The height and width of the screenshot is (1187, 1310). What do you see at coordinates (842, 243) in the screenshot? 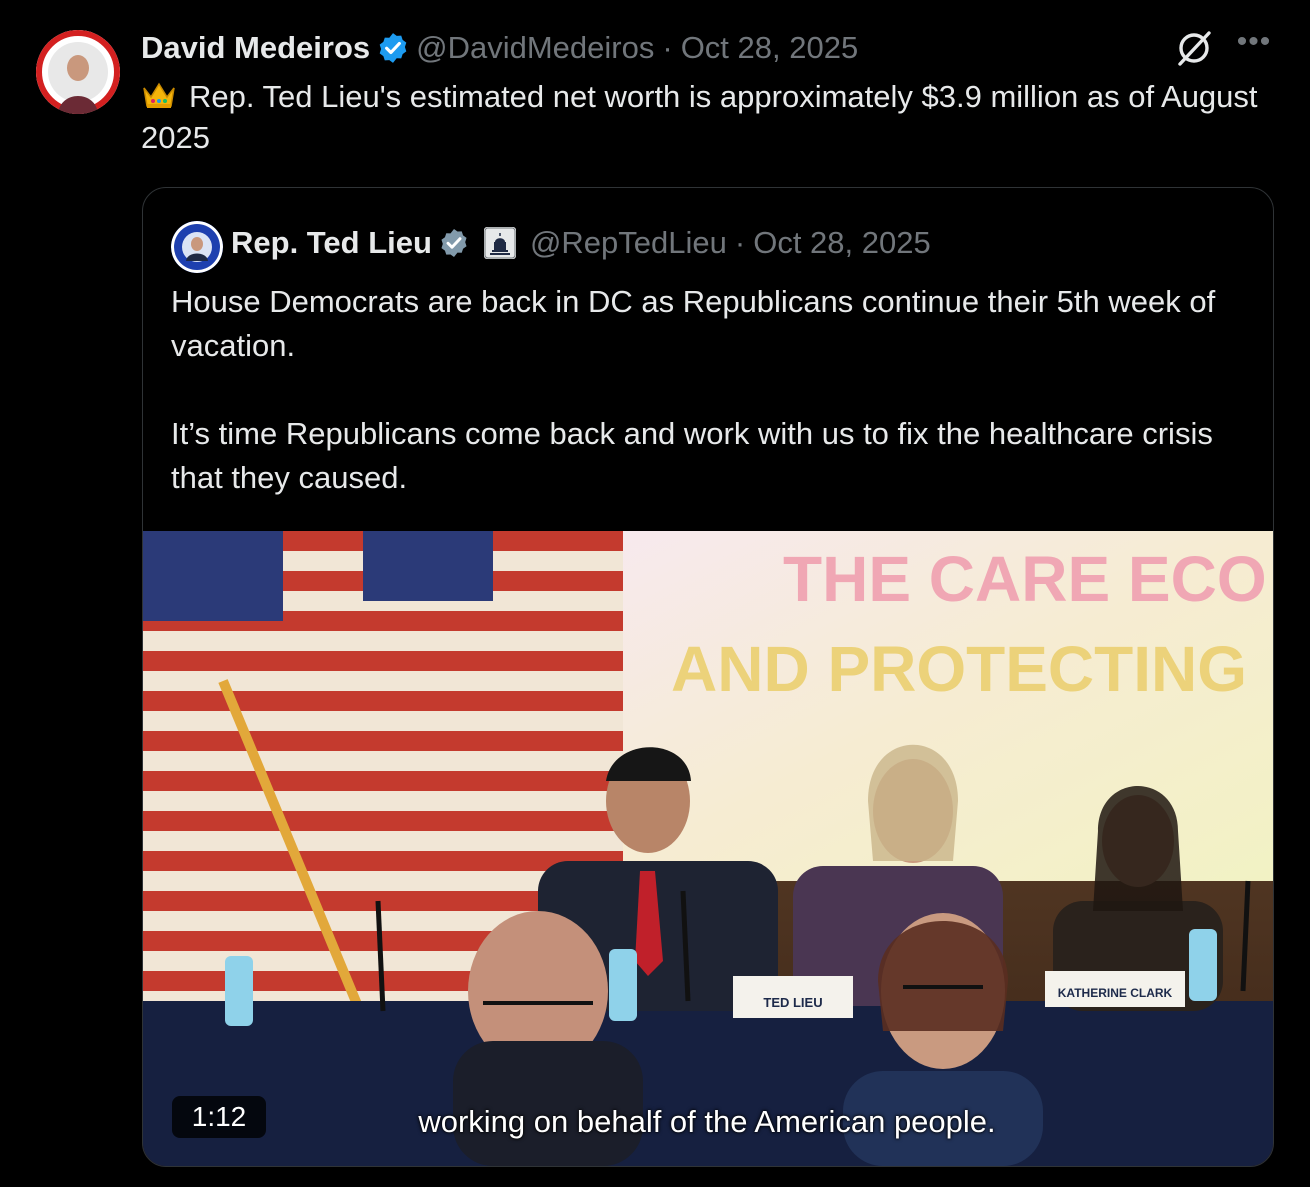
I see `quoted-post-date: Oct 28, 2025` at bounding box center [842, 243].